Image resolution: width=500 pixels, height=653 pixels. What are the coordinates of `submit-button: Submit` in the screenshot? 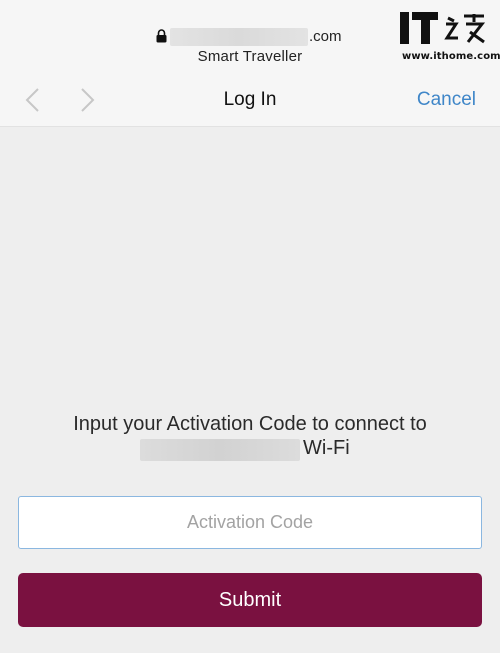 It's located at (250, 600).